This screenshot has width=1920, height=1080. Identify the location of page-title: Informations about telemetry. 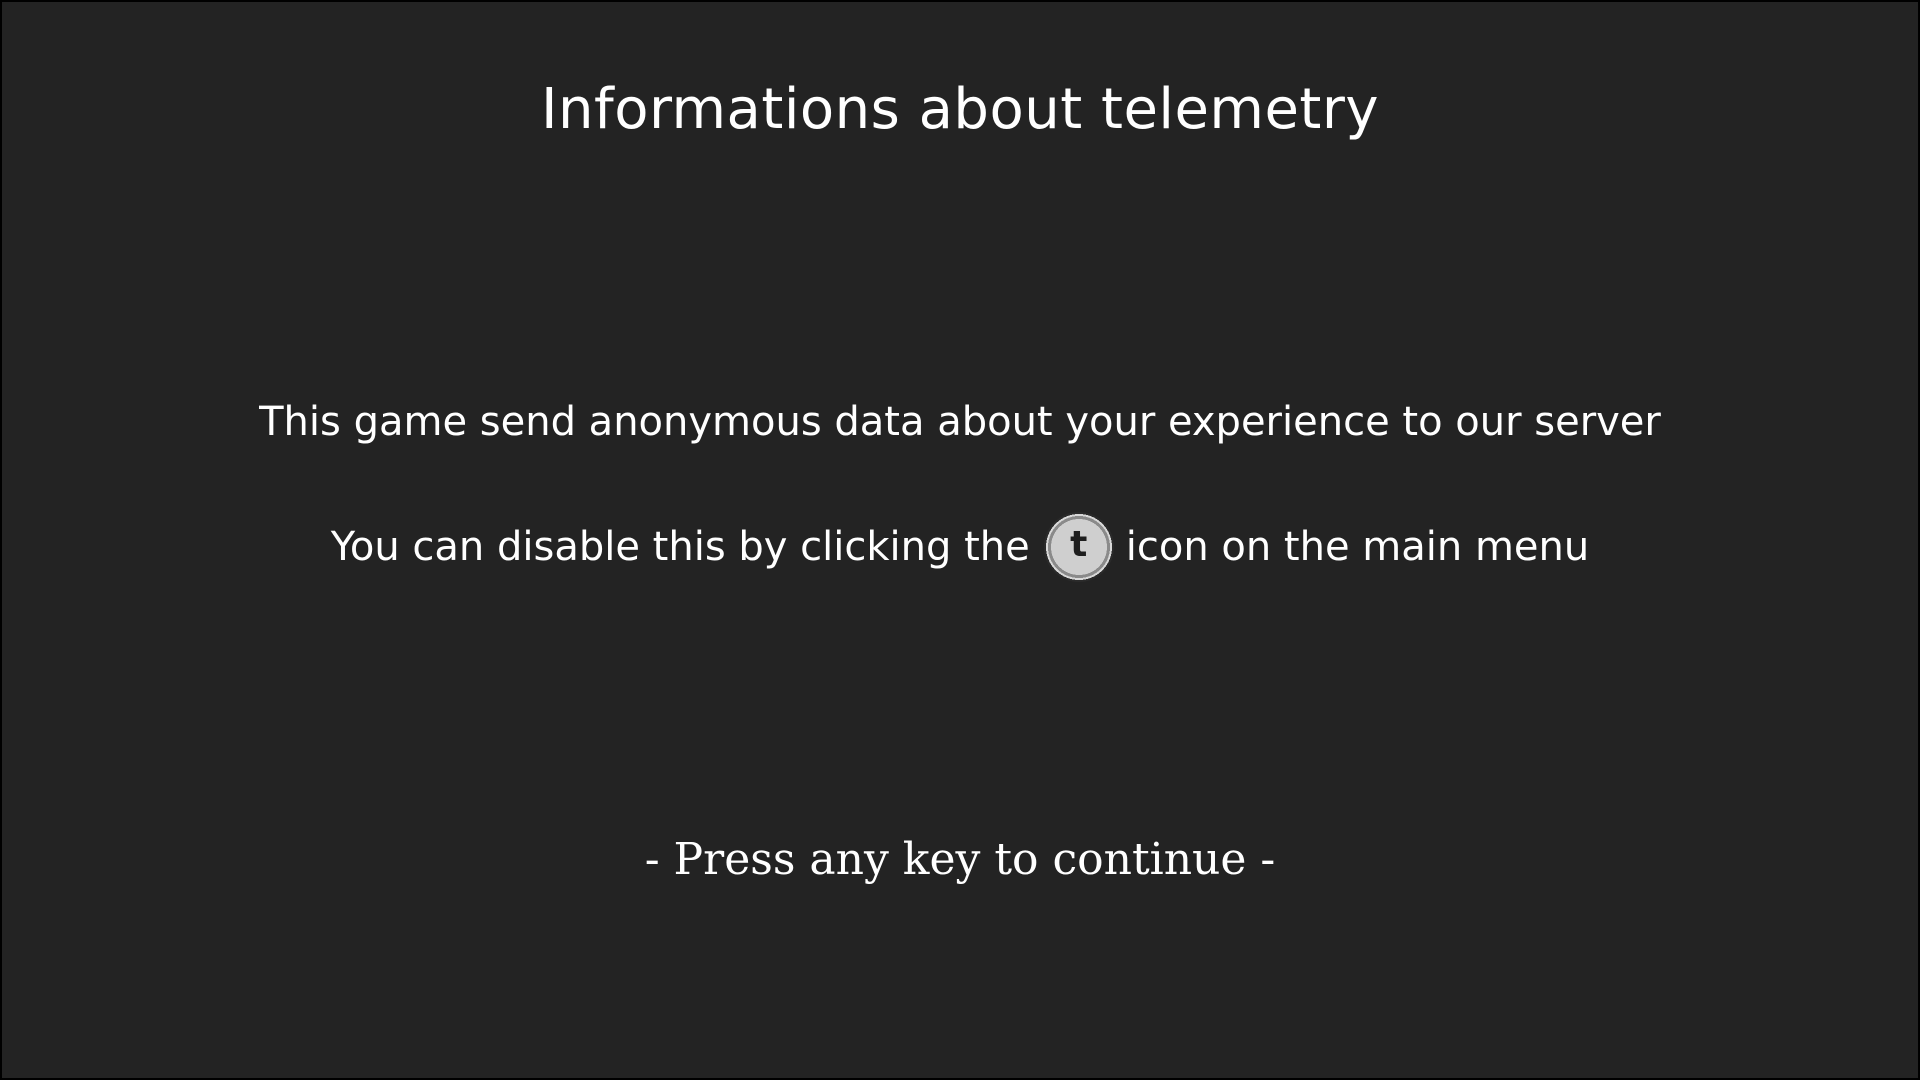
(960, 109).